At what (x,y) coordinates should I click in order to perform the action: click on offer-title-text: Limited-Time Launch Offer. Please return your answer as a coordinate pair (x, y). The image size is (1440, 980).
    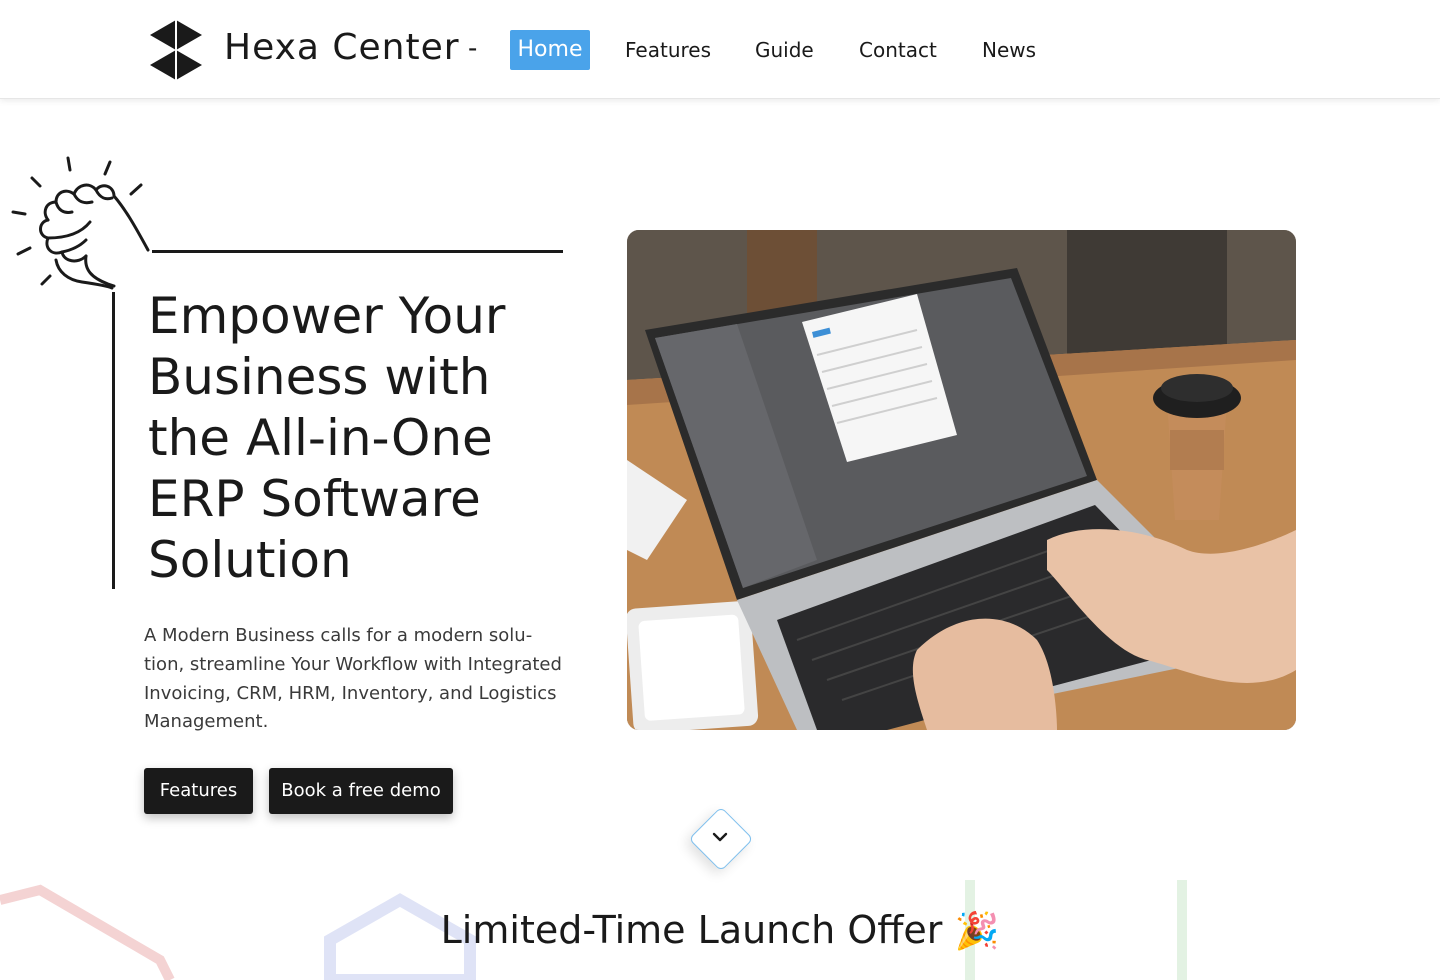
    Looking at the image, I should click on (691, 930).